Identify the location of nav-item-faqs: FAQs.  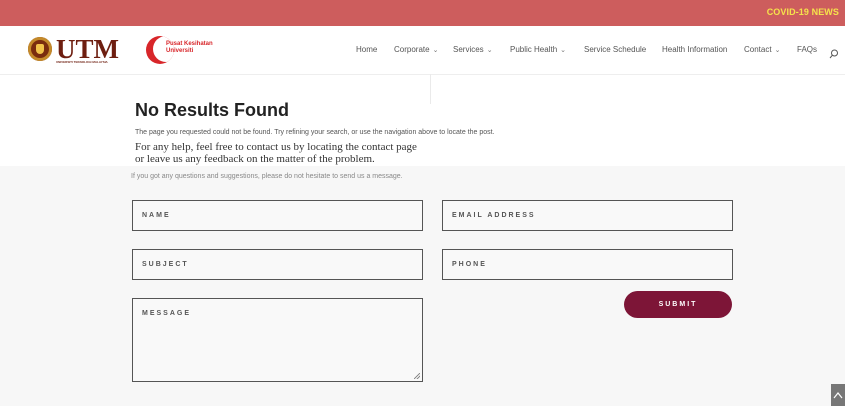
(807, 49).